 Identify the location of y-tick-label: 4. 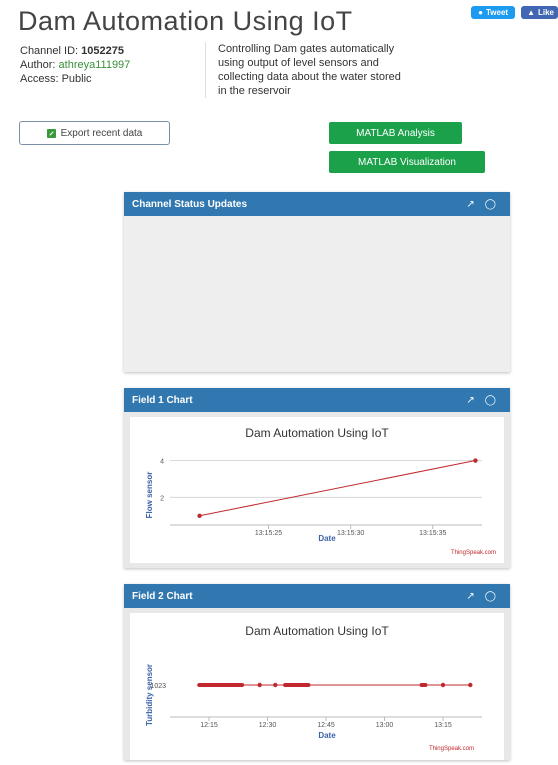
(162, 462).